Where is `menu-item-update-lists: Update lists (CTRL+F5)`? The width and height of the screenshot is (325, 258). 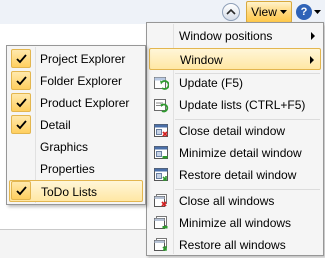
menu-item-update-lists: Update lists (CTRL+F5) is located at coordinates (235, 105).